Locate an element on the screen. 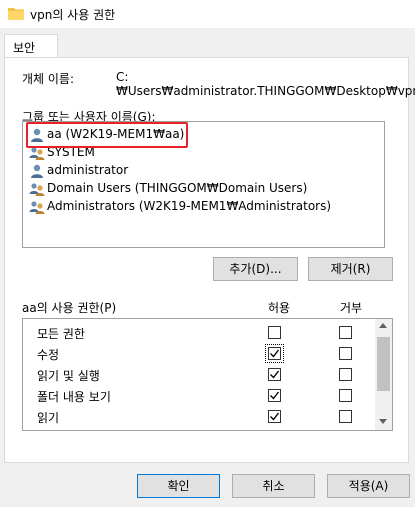 This screenshot has width=415, height=507. list-item-label: administrator is located at coordinates (88, 170).